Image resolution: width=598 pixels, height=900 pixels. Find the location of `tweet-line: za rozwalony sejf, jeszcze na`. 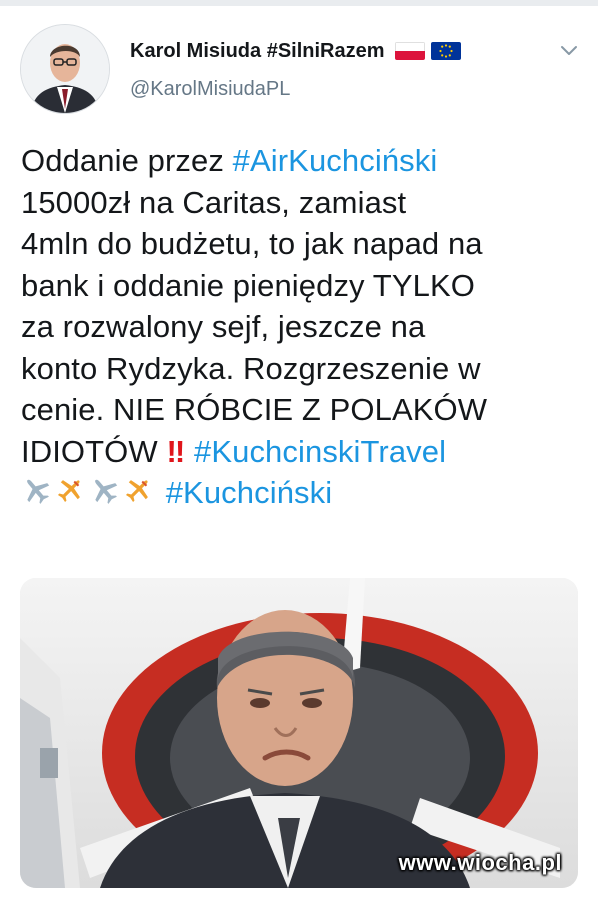

tweet-line: za rozwalony sejf, jeszcze na is located at coordinates (301, 327).